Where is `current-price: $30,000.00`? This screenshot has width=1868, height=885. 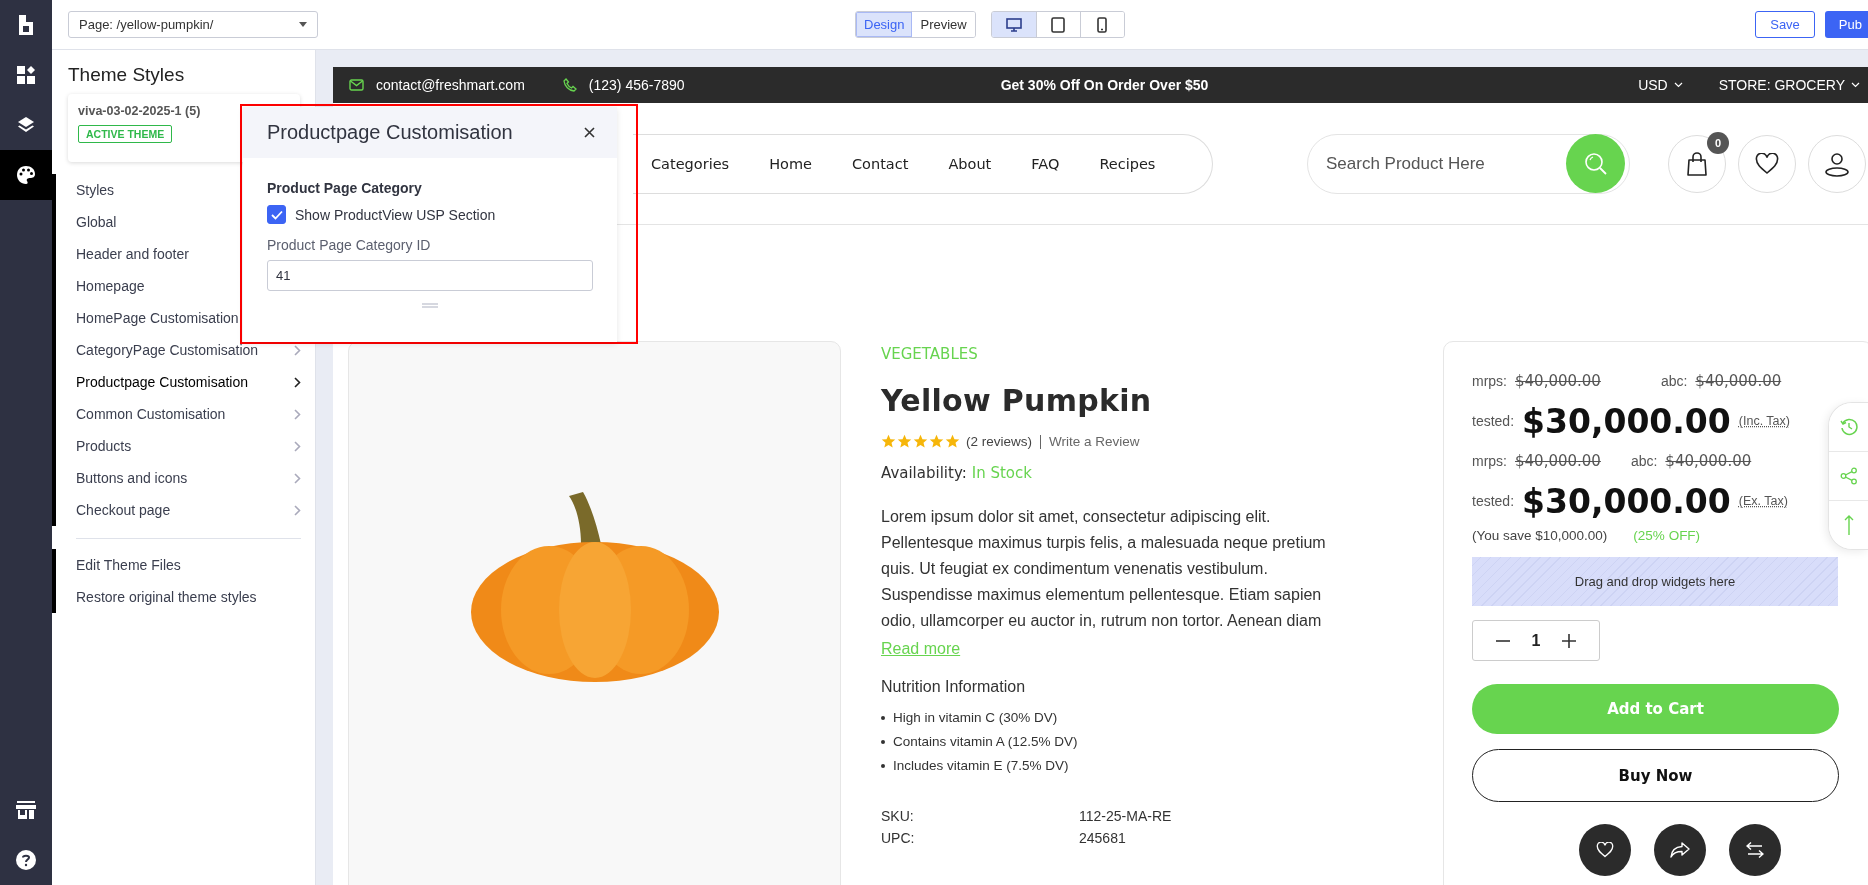
current-price: $30,000.00 is located at coordinates (1626, 501).